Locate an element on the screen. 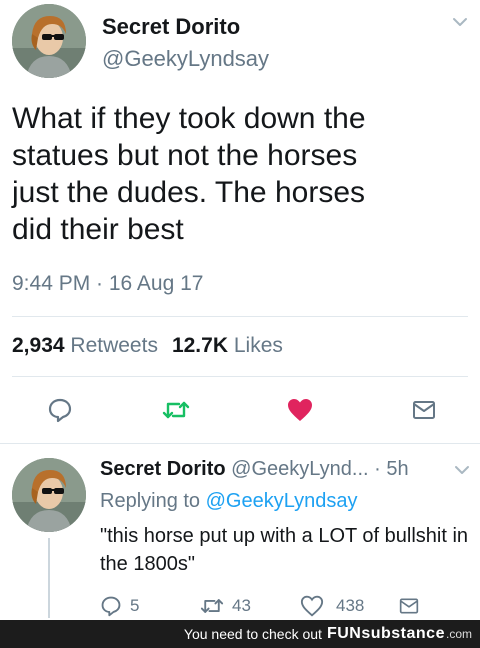 Image resolution: width=480 pixels, height=648 pixels. engagement-stats: 2,934 Retweets 12.7K Likes is located at coordinates (147, 346).